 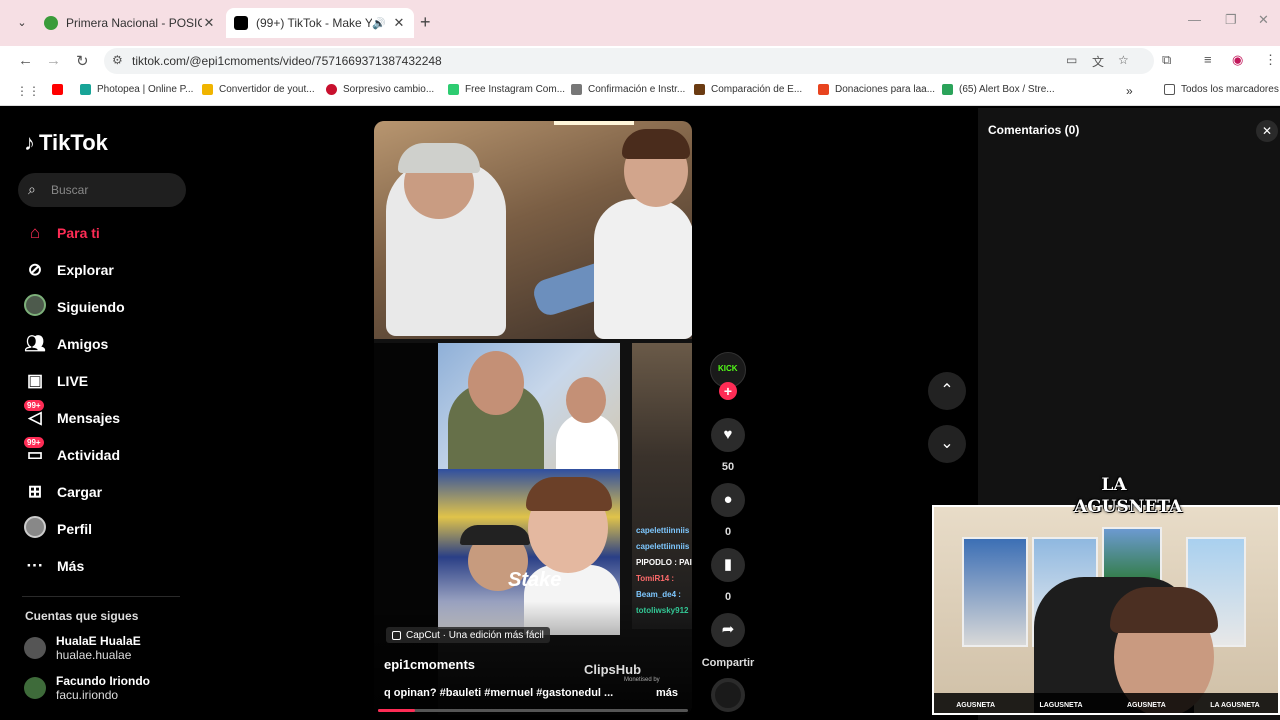 What do you see at coordinates (728, 391) in the screenshot?
I see `follow-plus-button: +` at bounding box center [728, 391].